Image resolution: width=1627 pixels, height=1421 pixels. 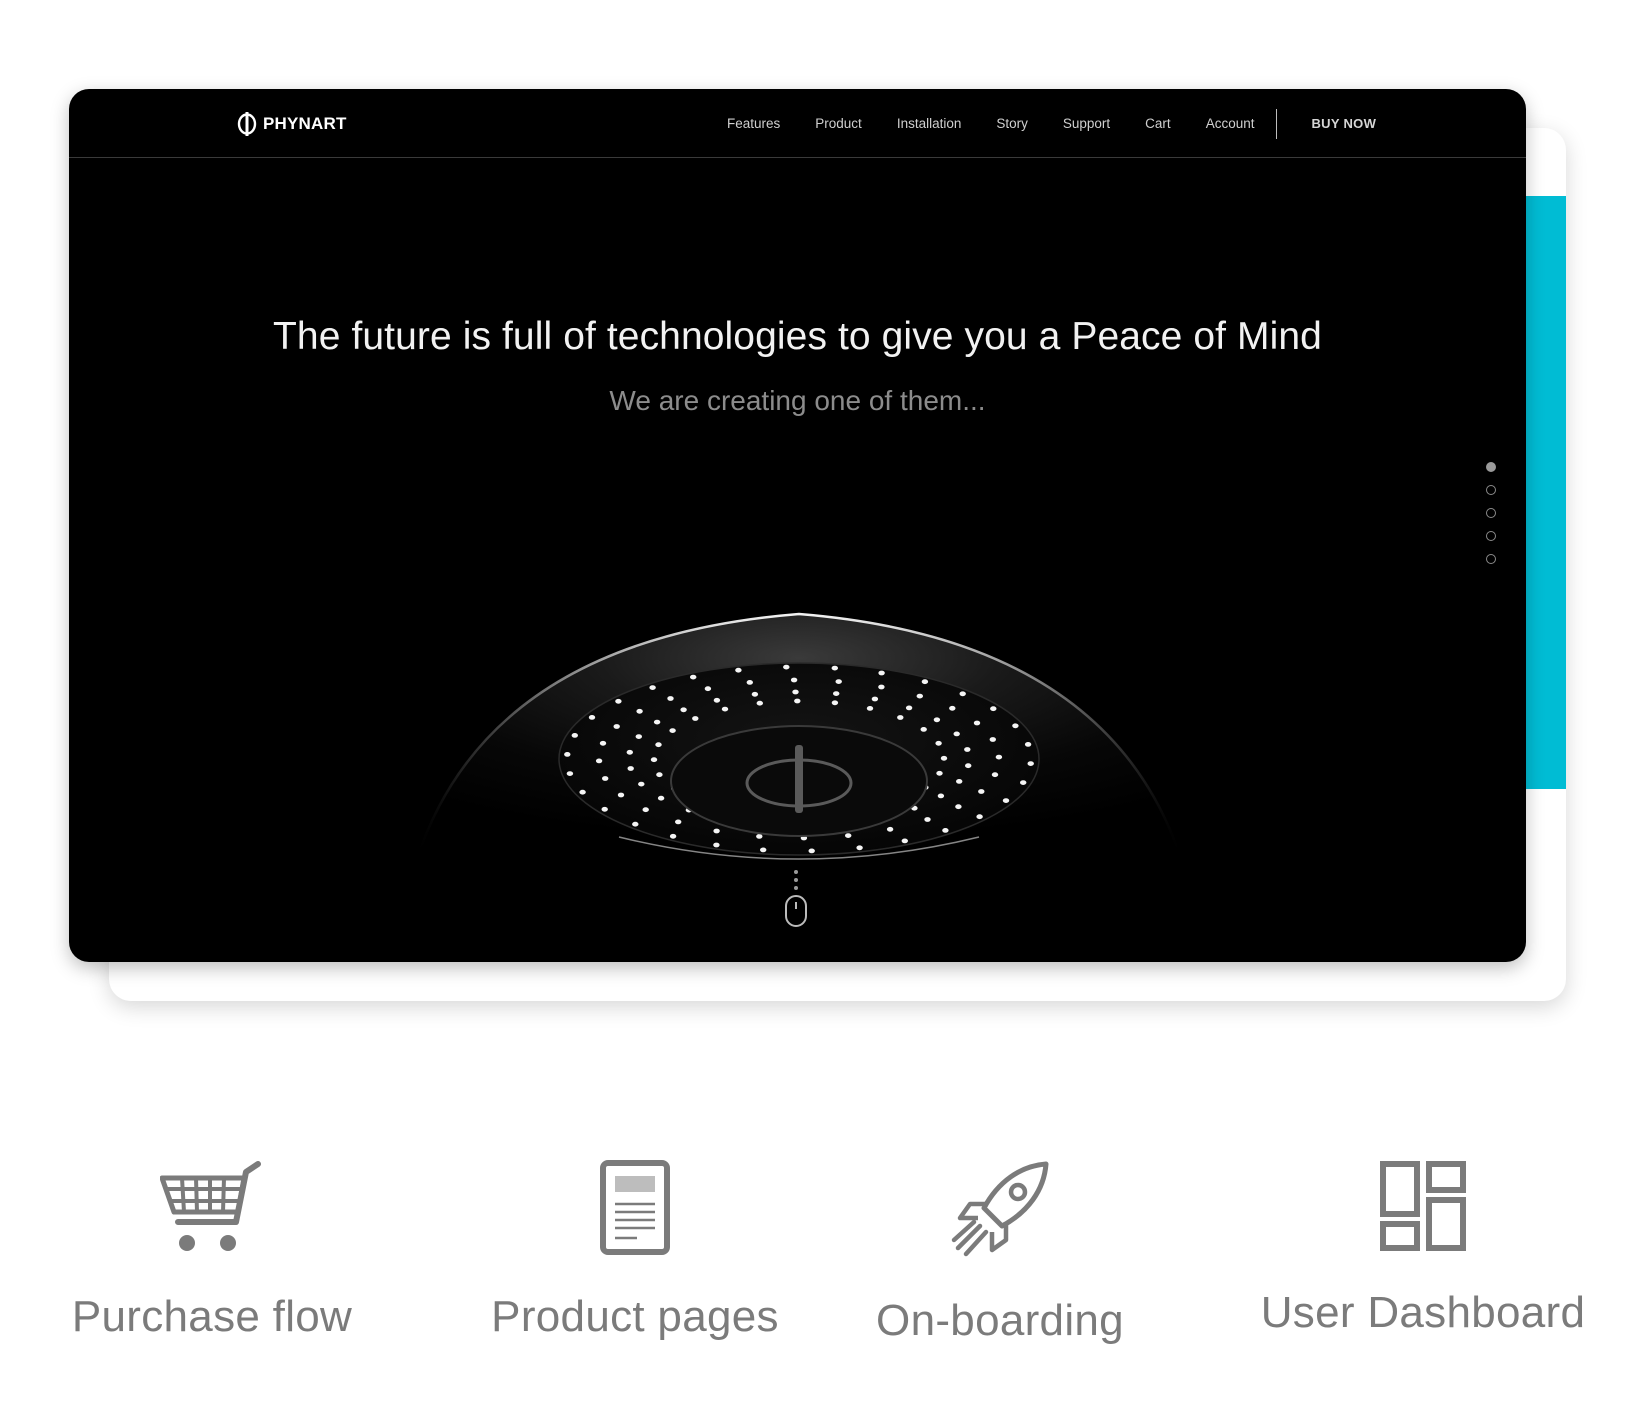 I want to click on brand-name: PHYNART, so click(x=305, y=123).